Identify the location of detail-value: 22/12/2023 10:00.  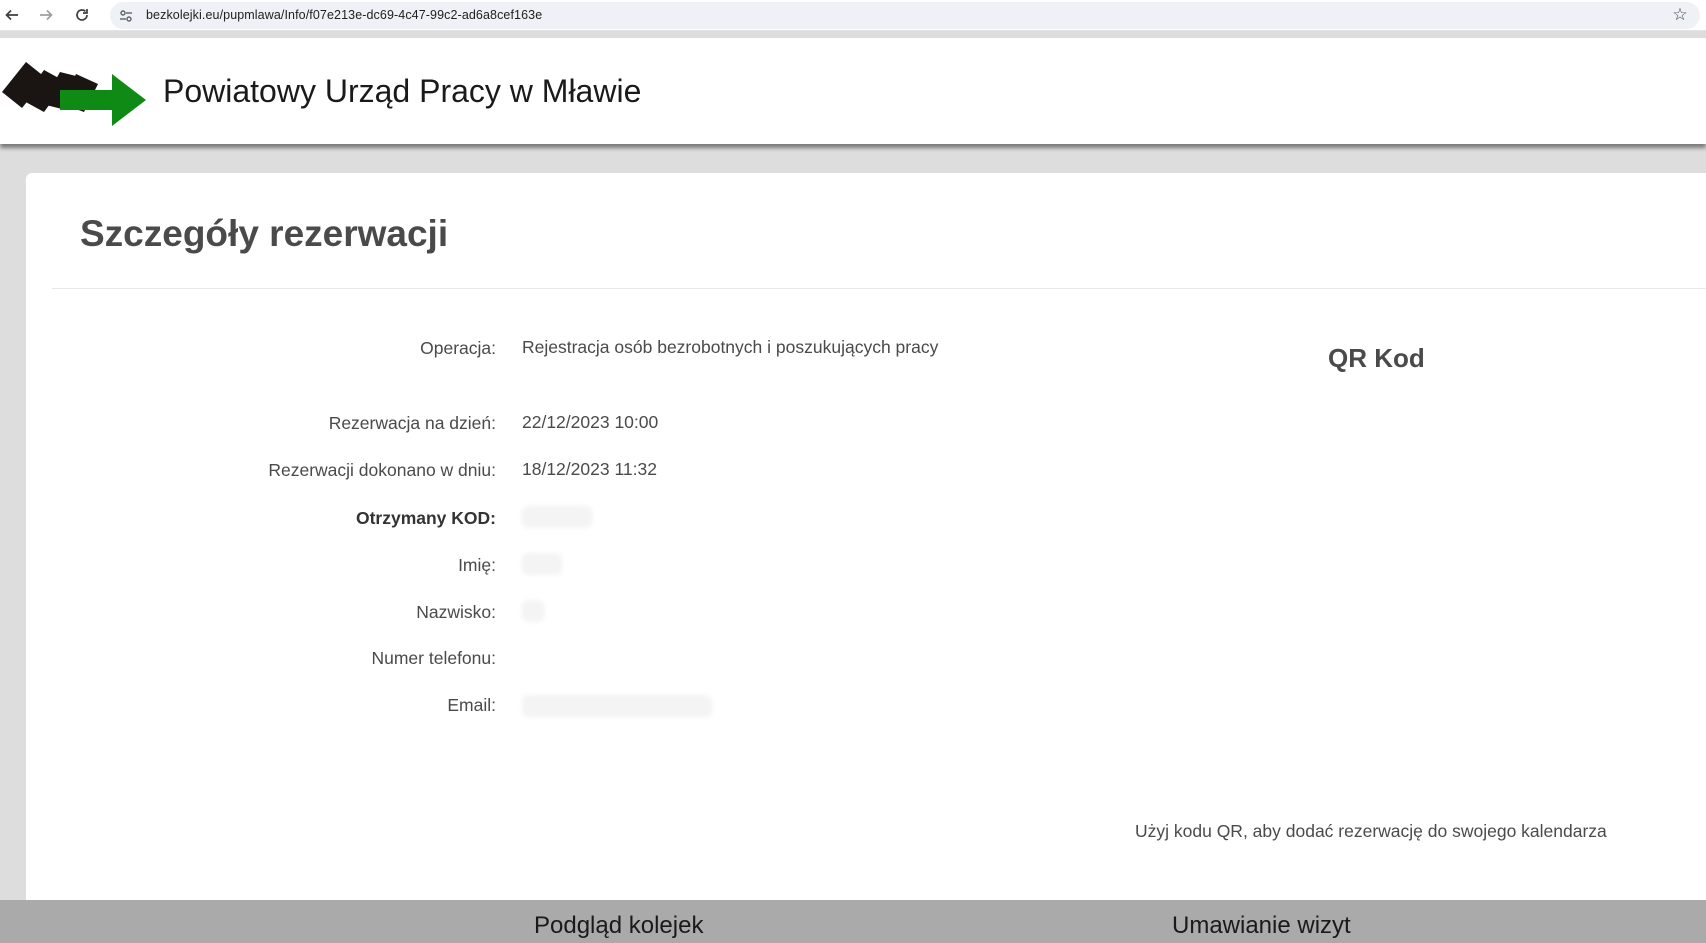
(590, 422).